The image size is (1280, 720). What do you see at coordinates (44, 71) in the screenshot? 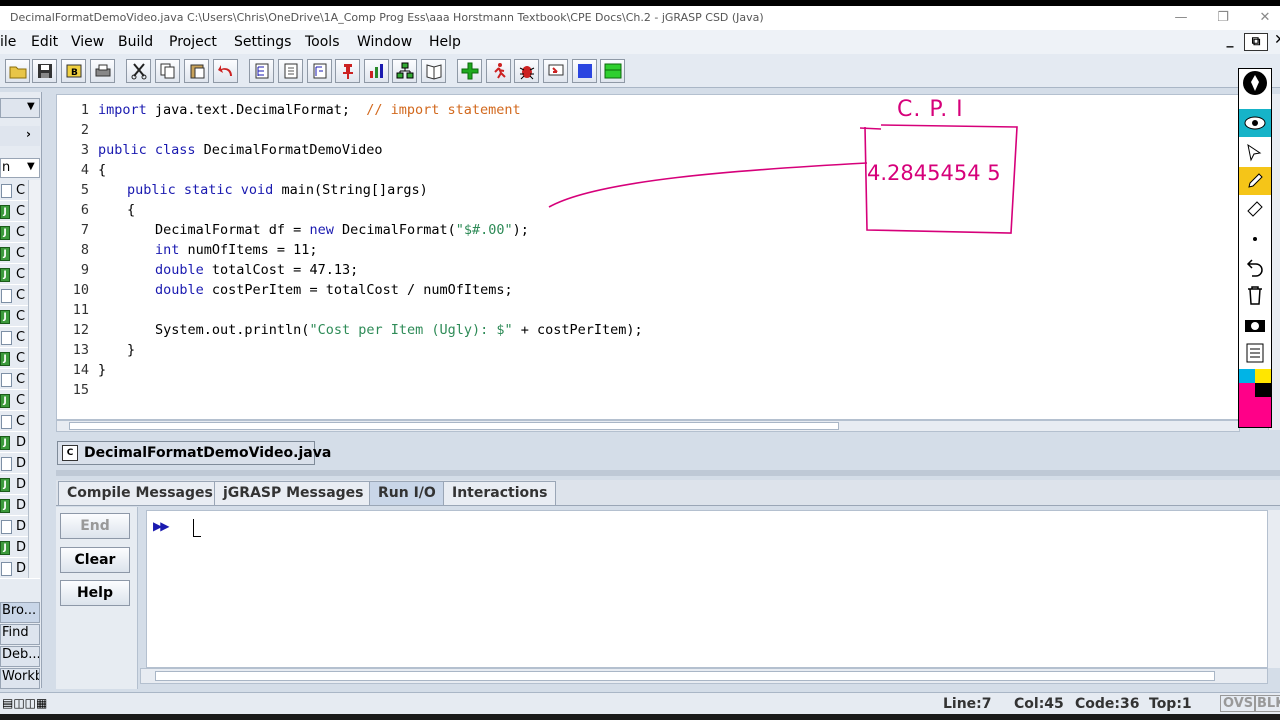
I see `save-icon` at bounding box center [44, 71].